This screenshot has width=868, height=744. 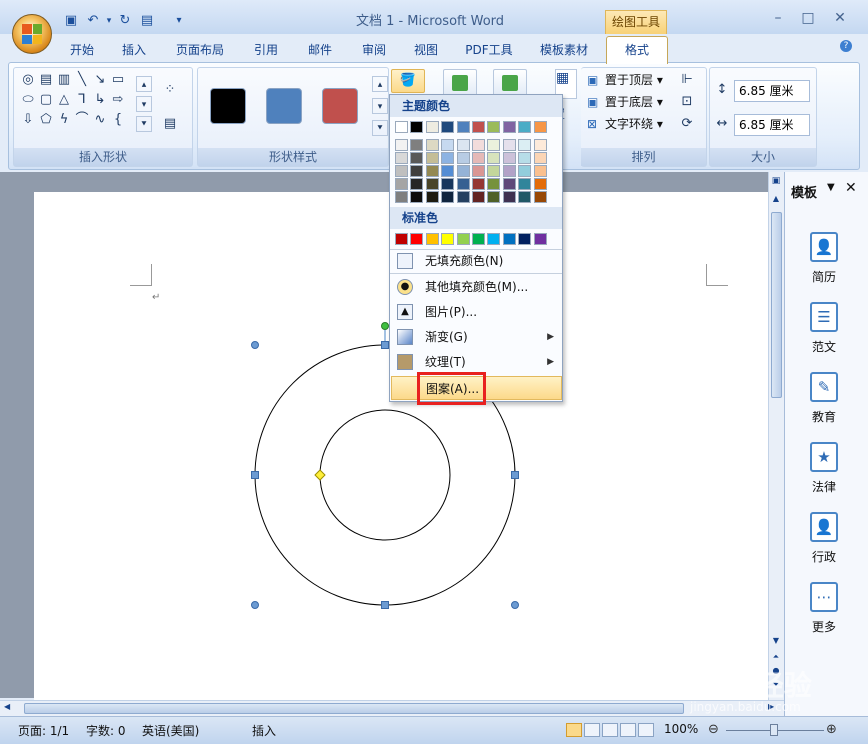 I want to click on curve-shape-icon: ∿, so click(x=100, y=120).